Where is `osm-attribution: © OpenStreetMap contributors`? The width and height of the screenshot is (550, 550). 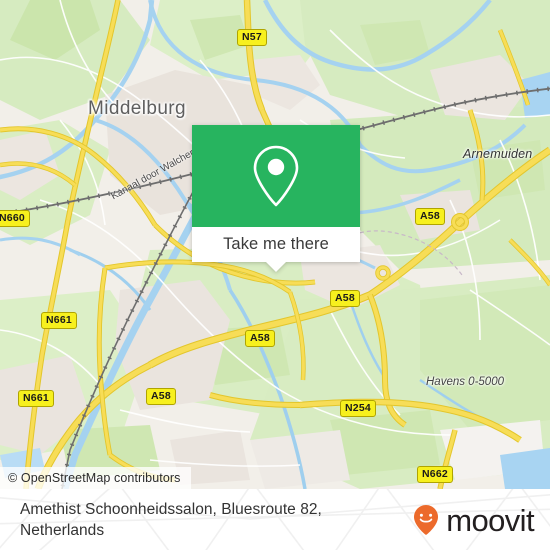
osm-attribution: © OpenStreetMap contributors is located at coordinates (95, 478).